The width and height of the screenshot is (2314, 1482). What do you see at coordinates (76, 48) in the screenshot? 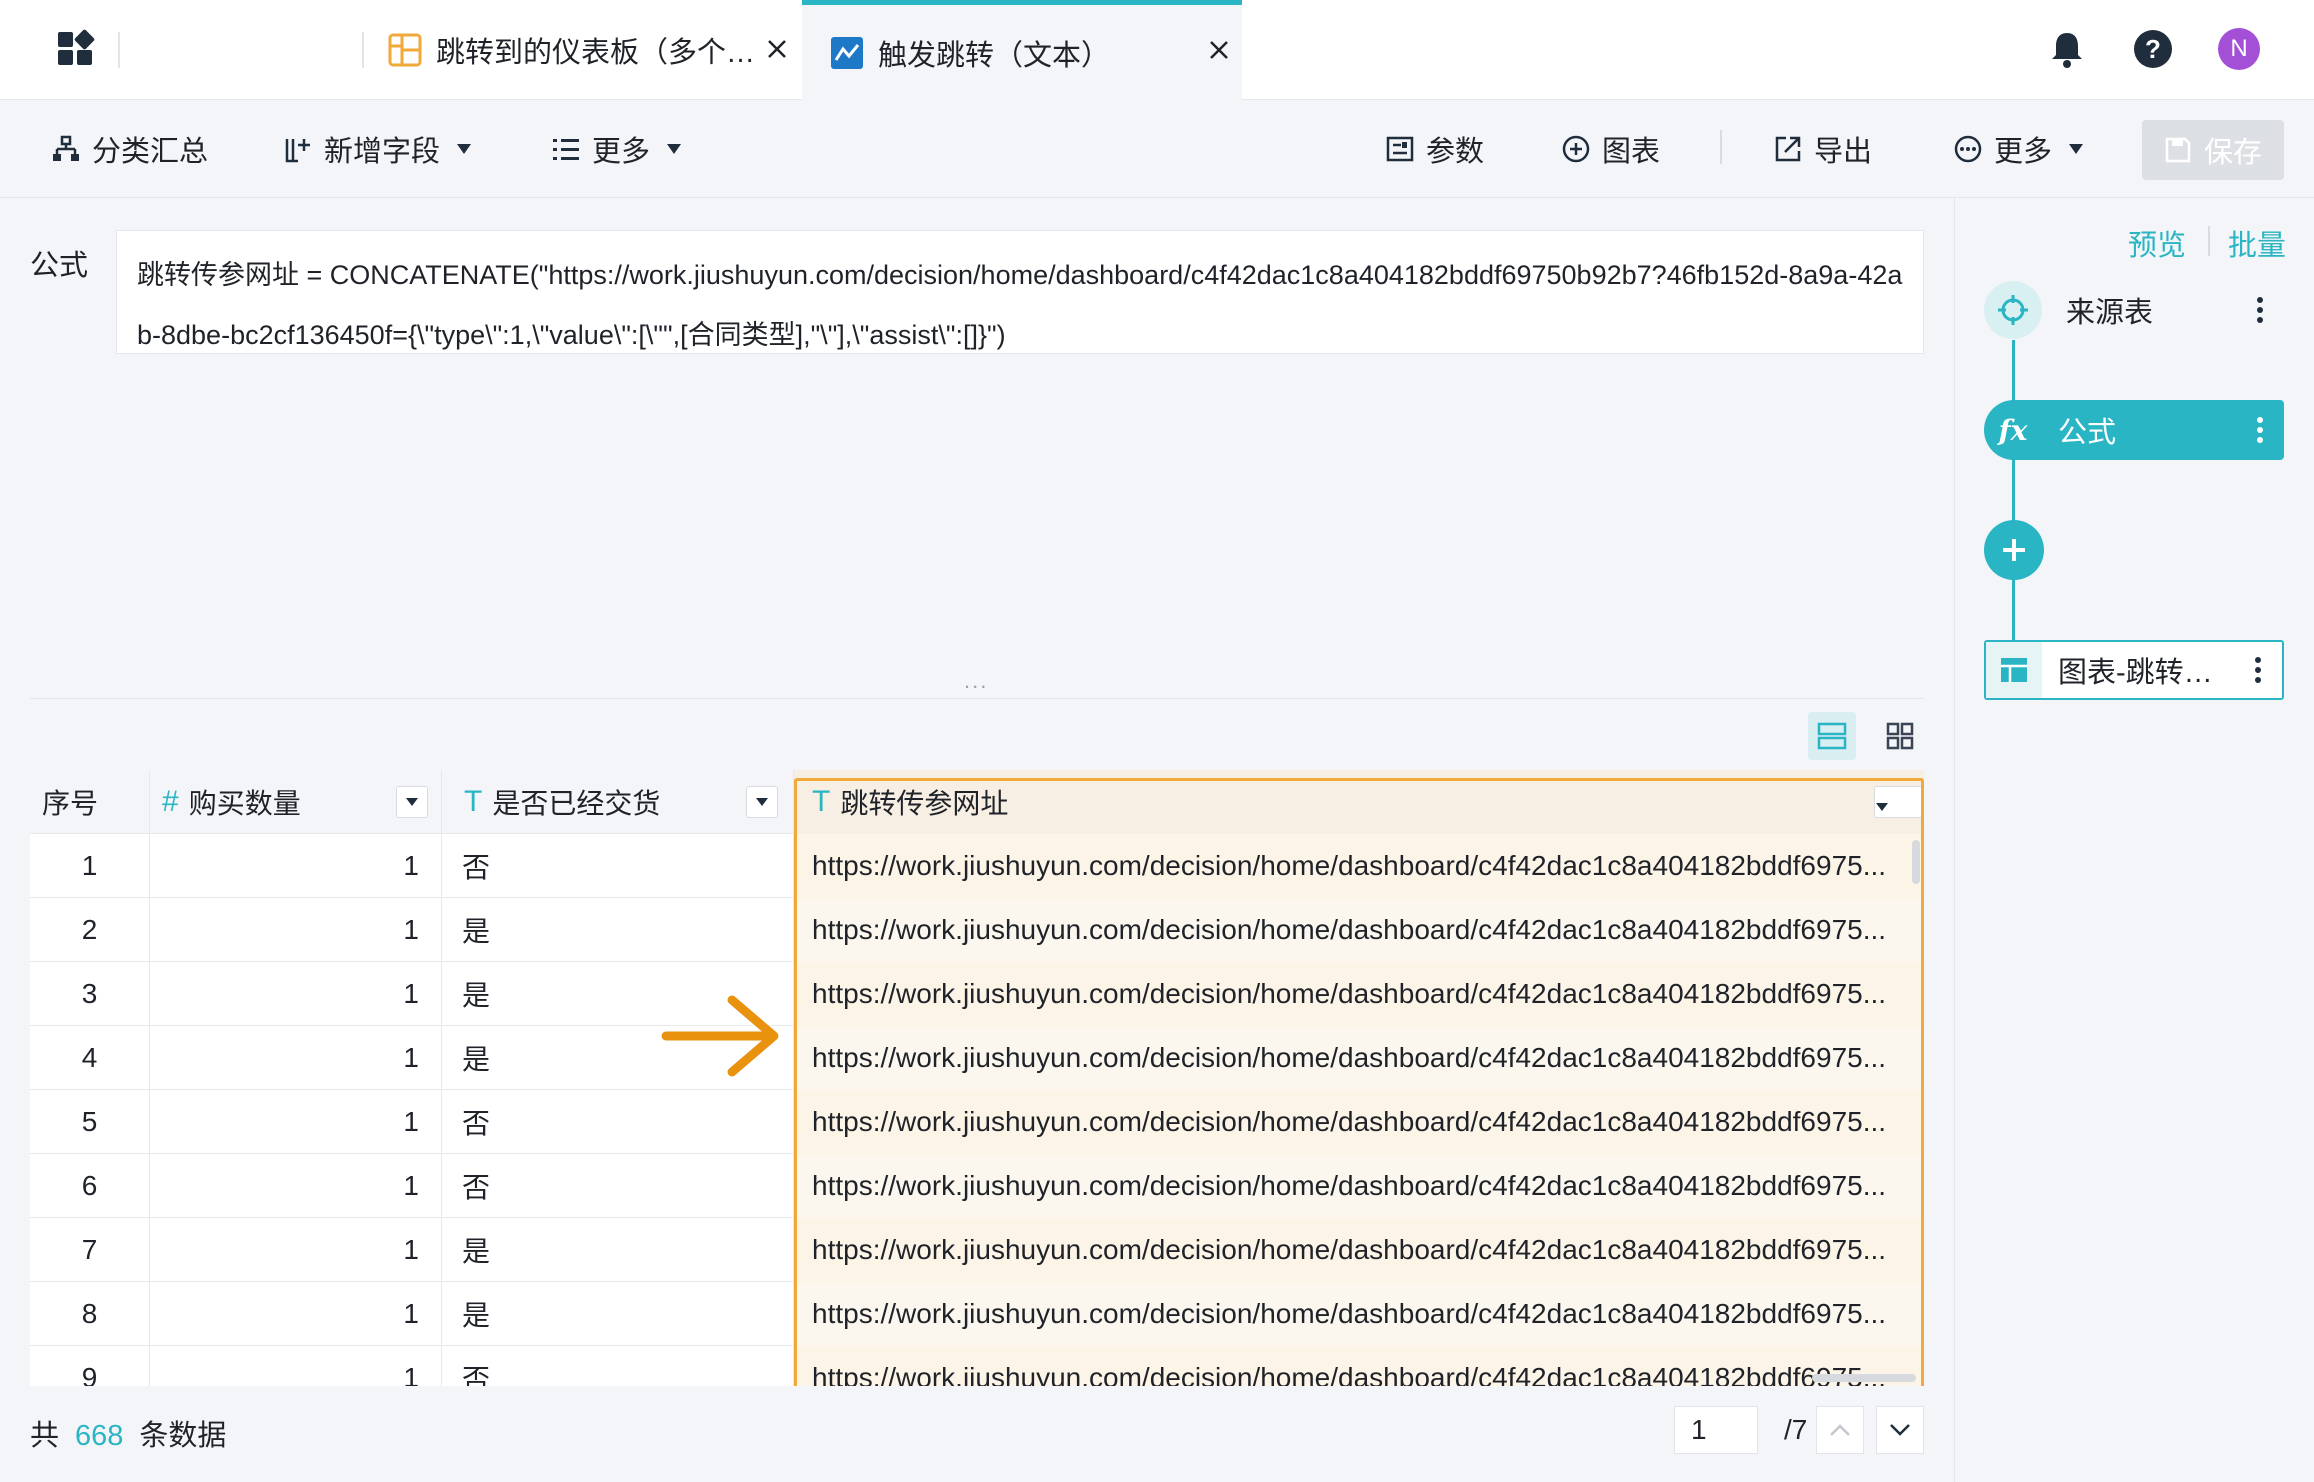
I see `app-menu-icon` at bounding box center [76, 48].